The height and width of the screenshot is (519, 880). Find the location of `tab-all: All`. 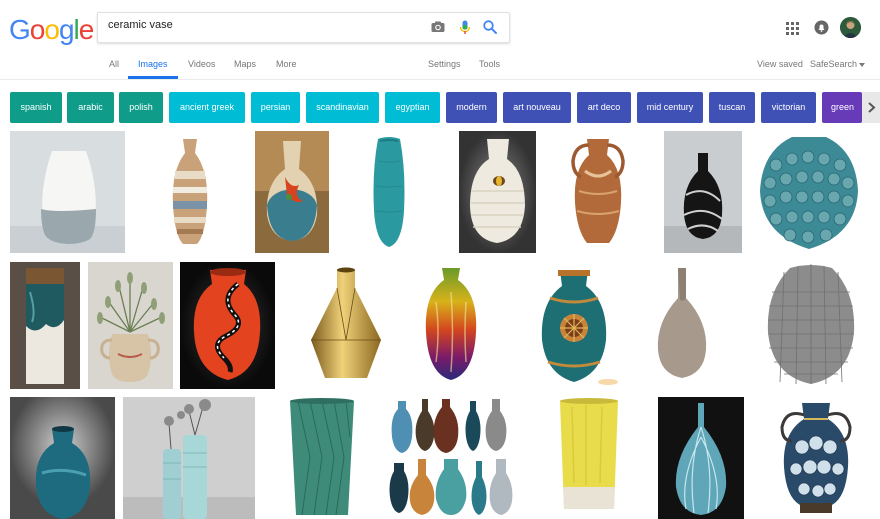

tab-all: All is located at coordinates (114, 64).